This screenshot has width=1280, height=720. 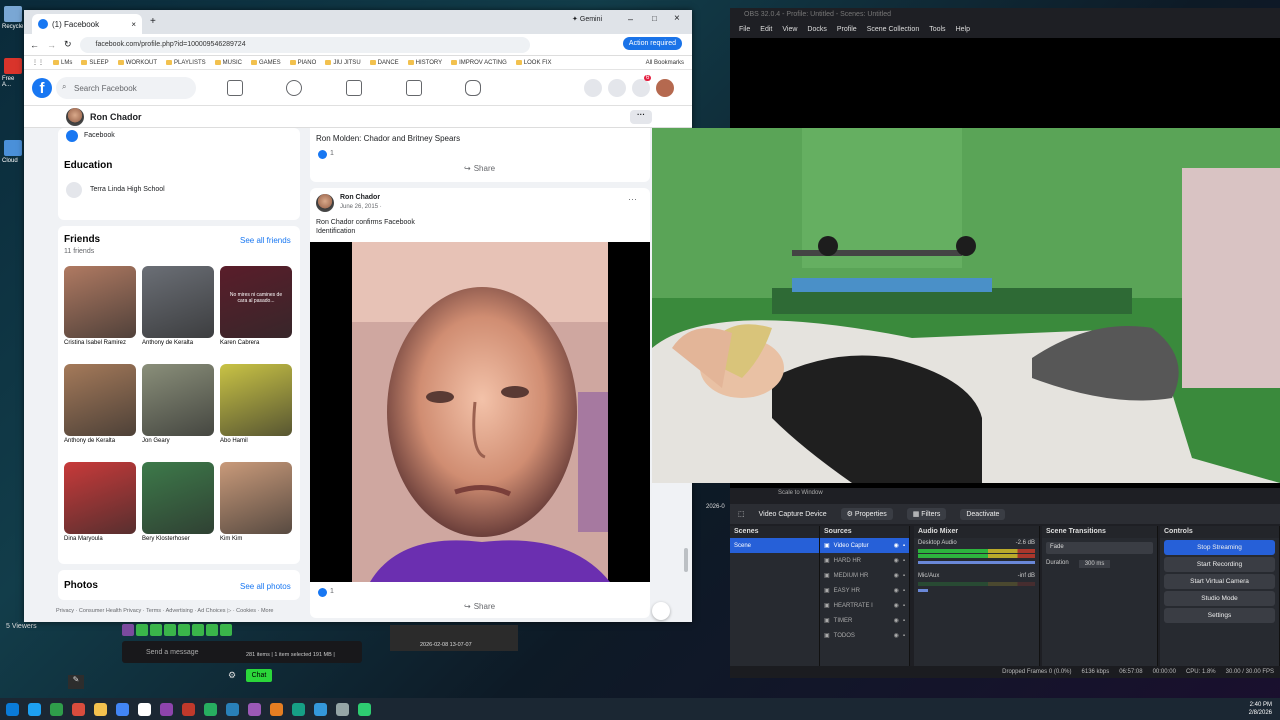 What do you see at coordinates (425, 63) in the screenshot?
I see `bookmark-item: HISTORY` at bounding box center [425, 63].